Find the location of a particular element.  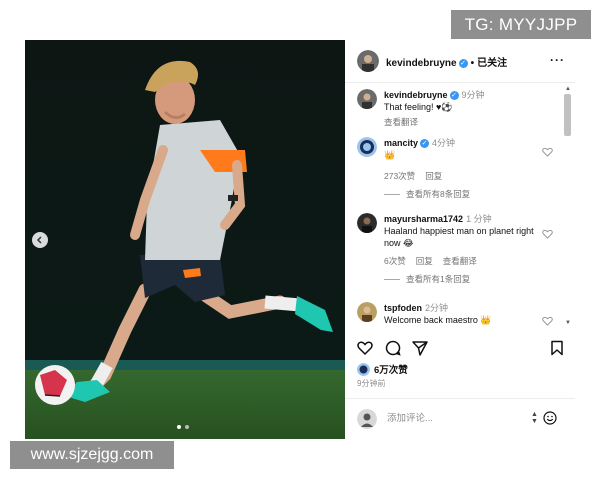

view-replies-link: 查看所有1条回复 is located at coordinates (465, 279).